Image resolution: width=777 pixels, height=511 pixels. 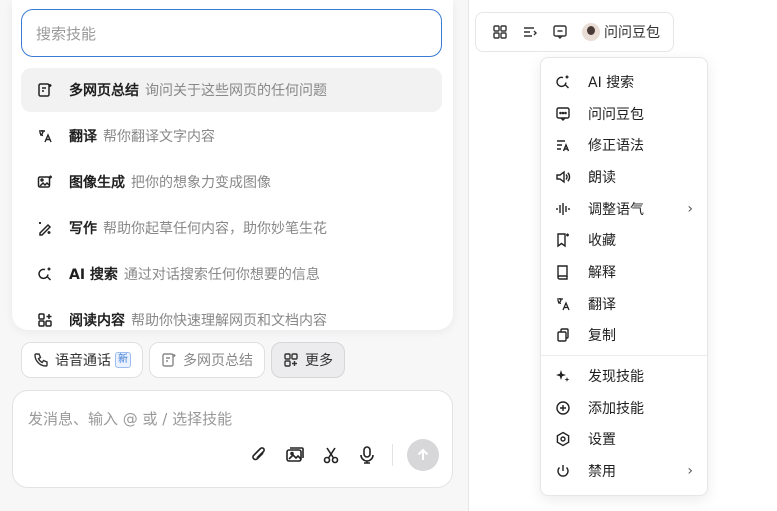 What do you see at coordinates (591, 32) in the screenshot?
I see `doubao-avatar` at bounding box center [591, 32].